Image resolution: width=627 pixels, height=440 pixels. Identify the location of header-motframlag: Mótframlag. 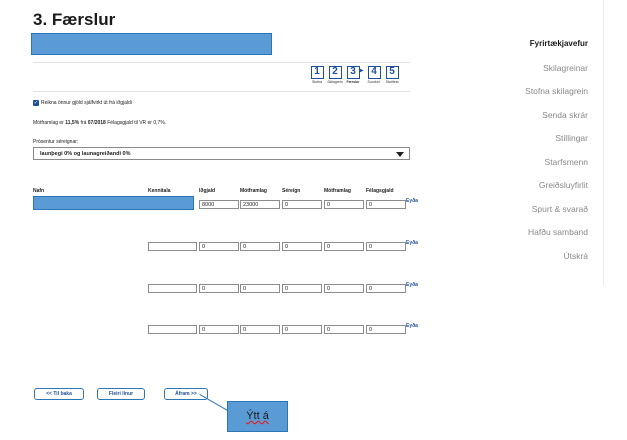
(253, 191).